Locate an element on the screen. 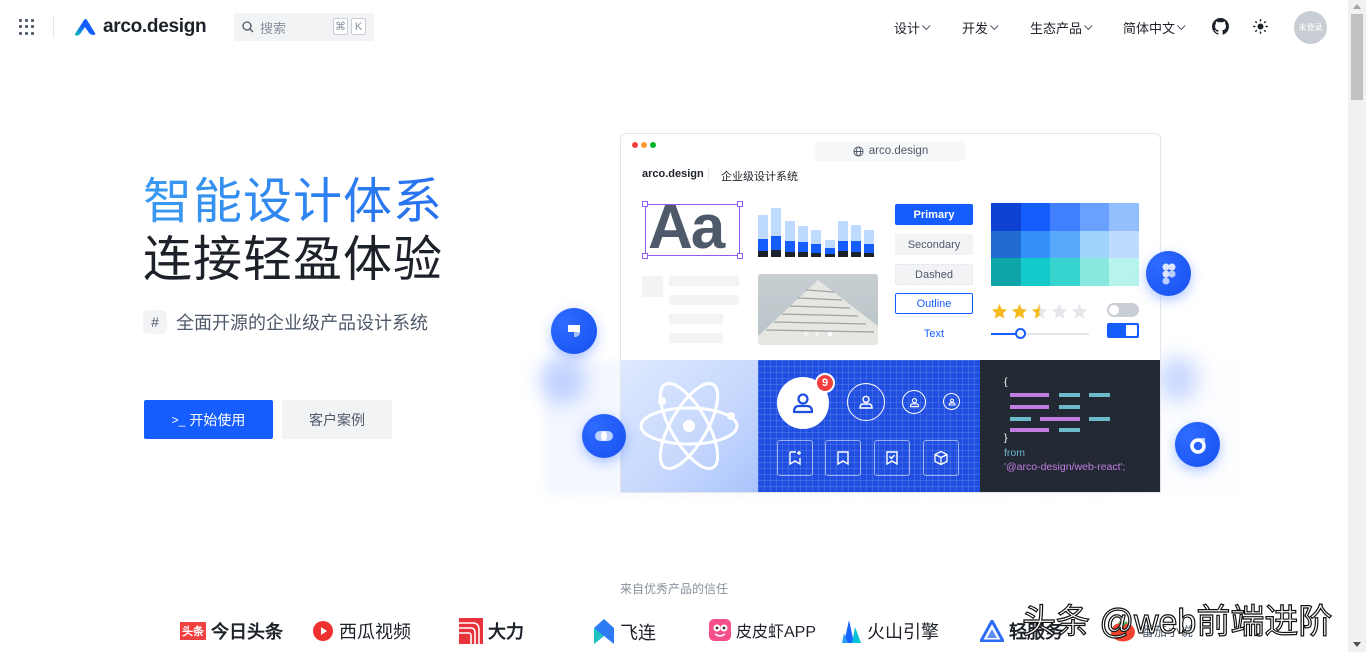 Image resolution: width=1366 pixels, height=652 pixels. avatar-small is located at coordinates (914, 402).